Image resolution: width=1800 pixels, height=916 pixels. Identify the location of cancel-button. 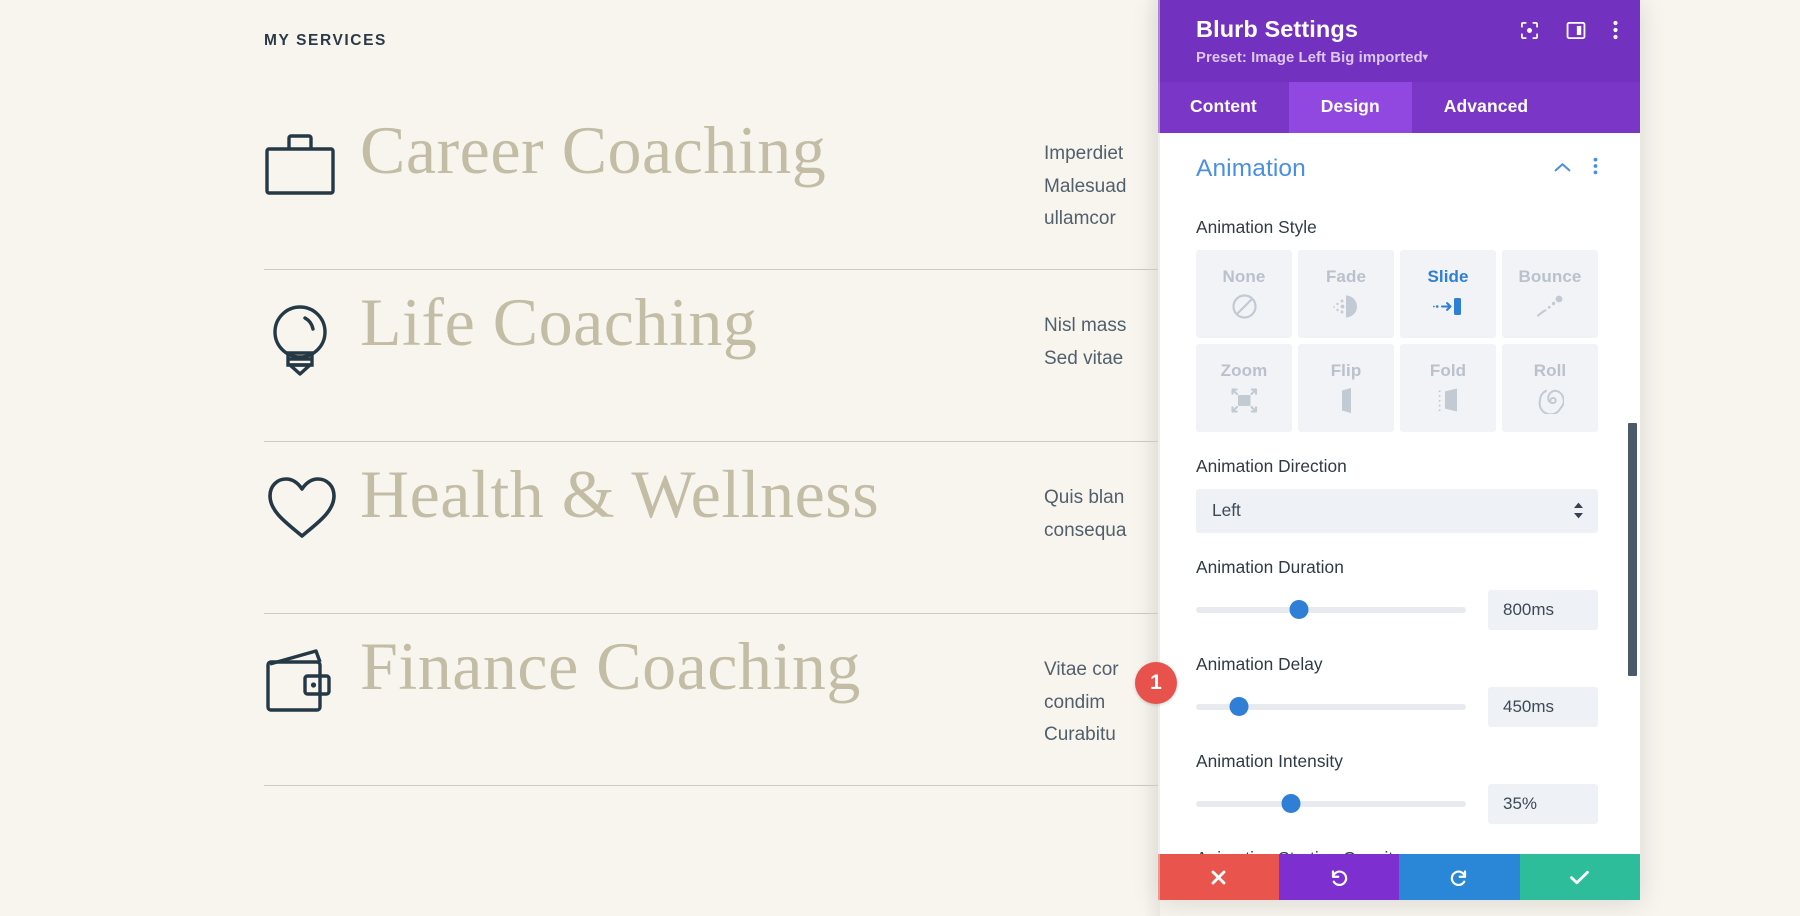
(1218, 877).